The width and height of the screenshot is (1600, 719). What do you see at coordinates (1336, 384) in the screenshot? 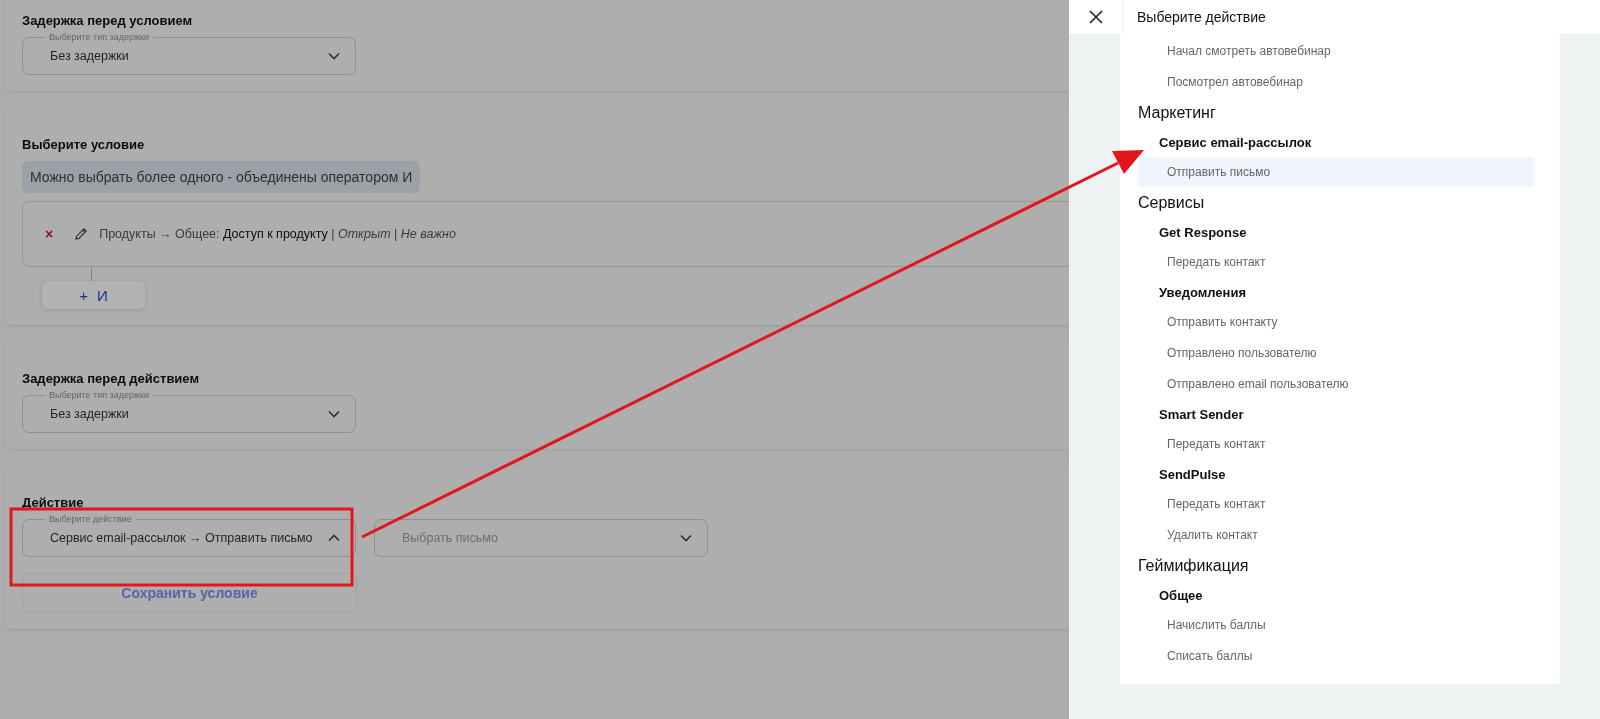
I see `action-item: Отправлено email пользователю` at bounding box center [1336, 384].